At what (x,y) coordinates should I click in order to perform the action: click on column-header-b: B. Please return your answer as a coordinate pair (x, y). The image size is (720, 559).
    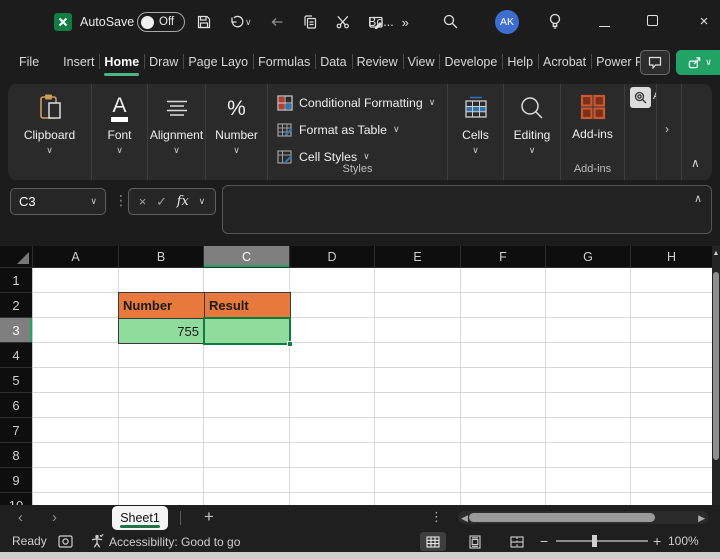
    Looking at the image, I should click on (161, 257).